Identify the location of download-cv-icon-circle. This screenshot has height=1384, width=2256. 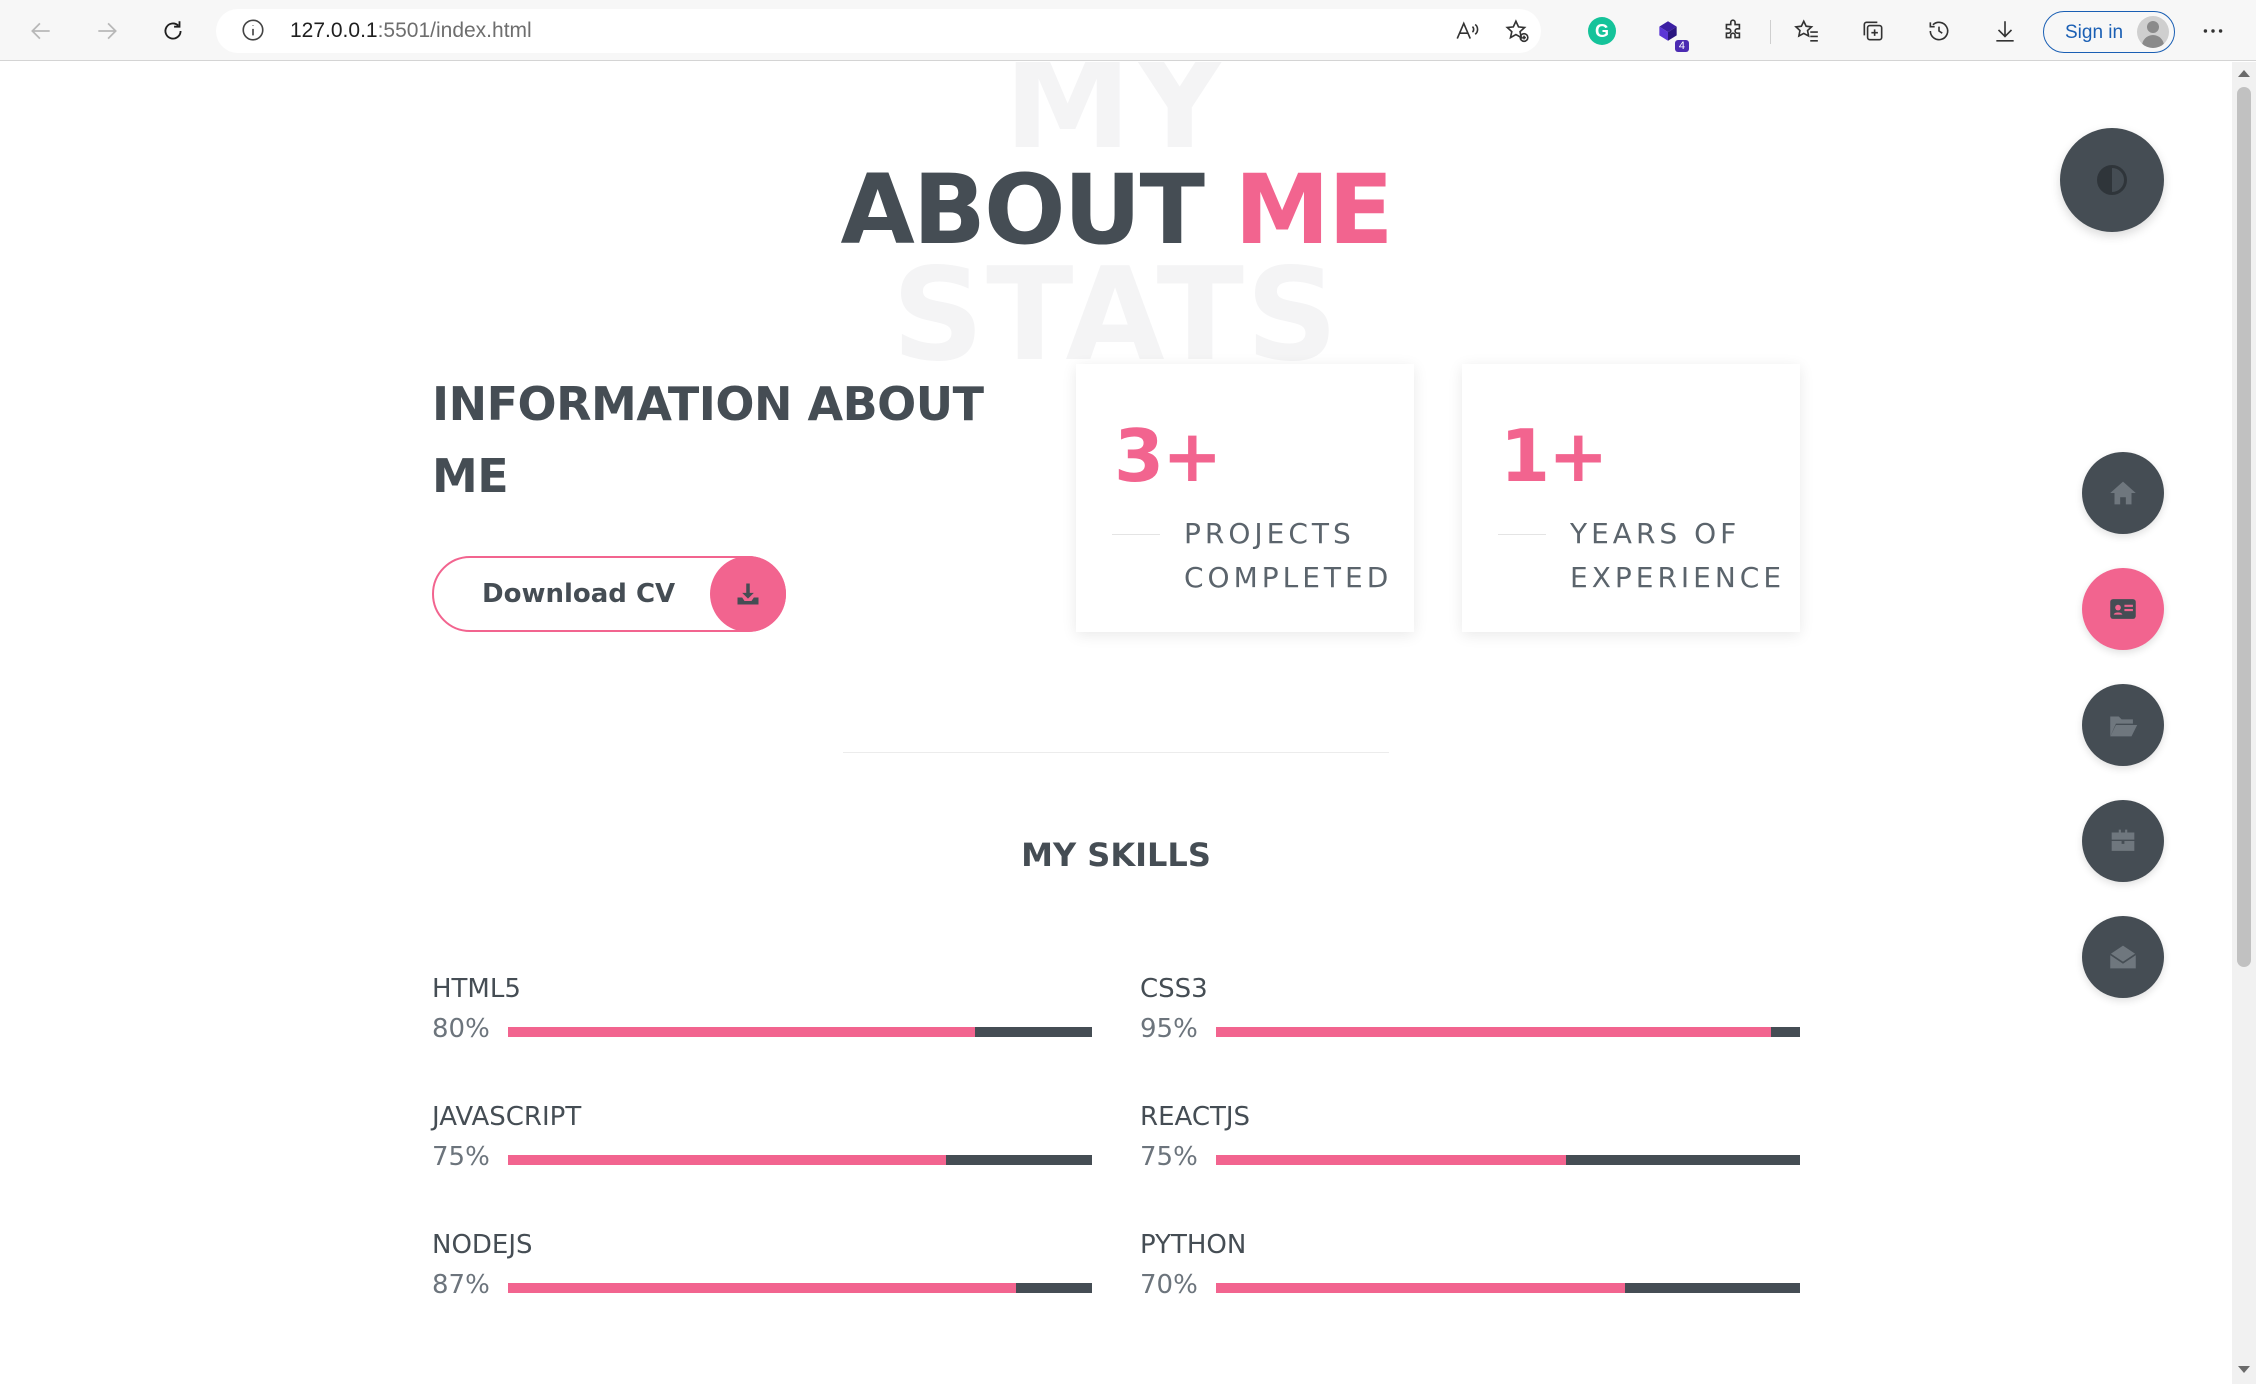
(748, 594).